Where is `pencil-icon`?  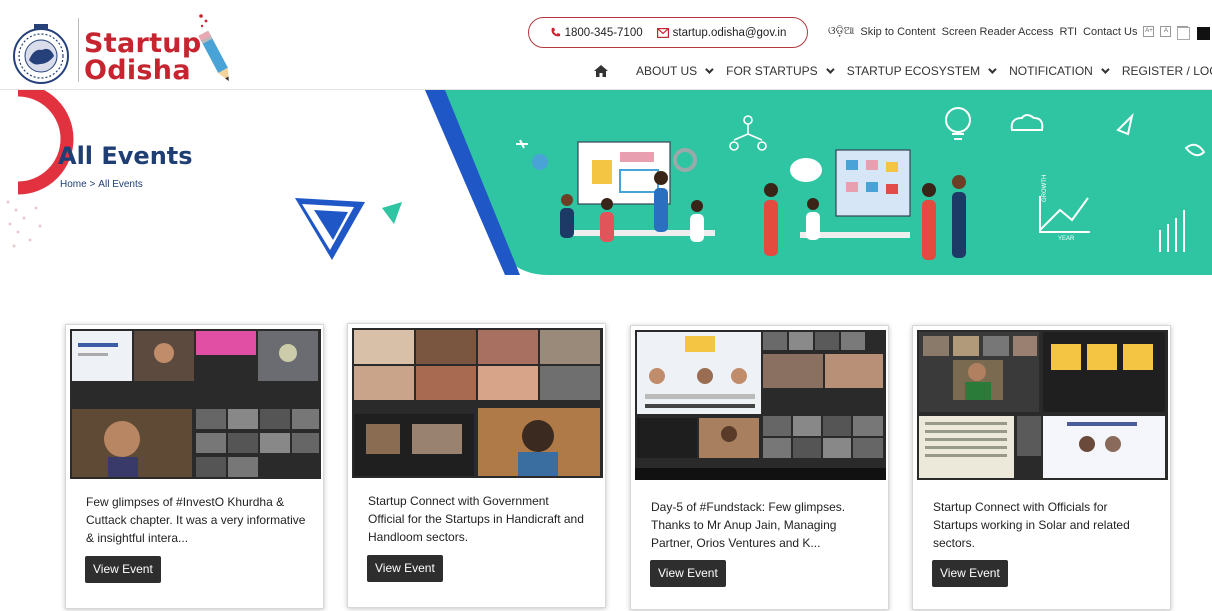
pencil-icon is located at coordinates (213, 47).